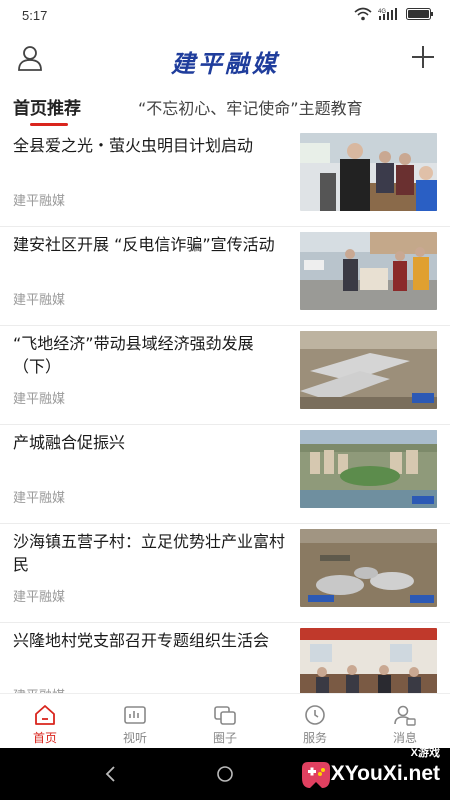 Image resolution: width=450 pixels, height=800 pixels. I want to click on watermark: X游戏 XYouXi.net, so click(364, 769).